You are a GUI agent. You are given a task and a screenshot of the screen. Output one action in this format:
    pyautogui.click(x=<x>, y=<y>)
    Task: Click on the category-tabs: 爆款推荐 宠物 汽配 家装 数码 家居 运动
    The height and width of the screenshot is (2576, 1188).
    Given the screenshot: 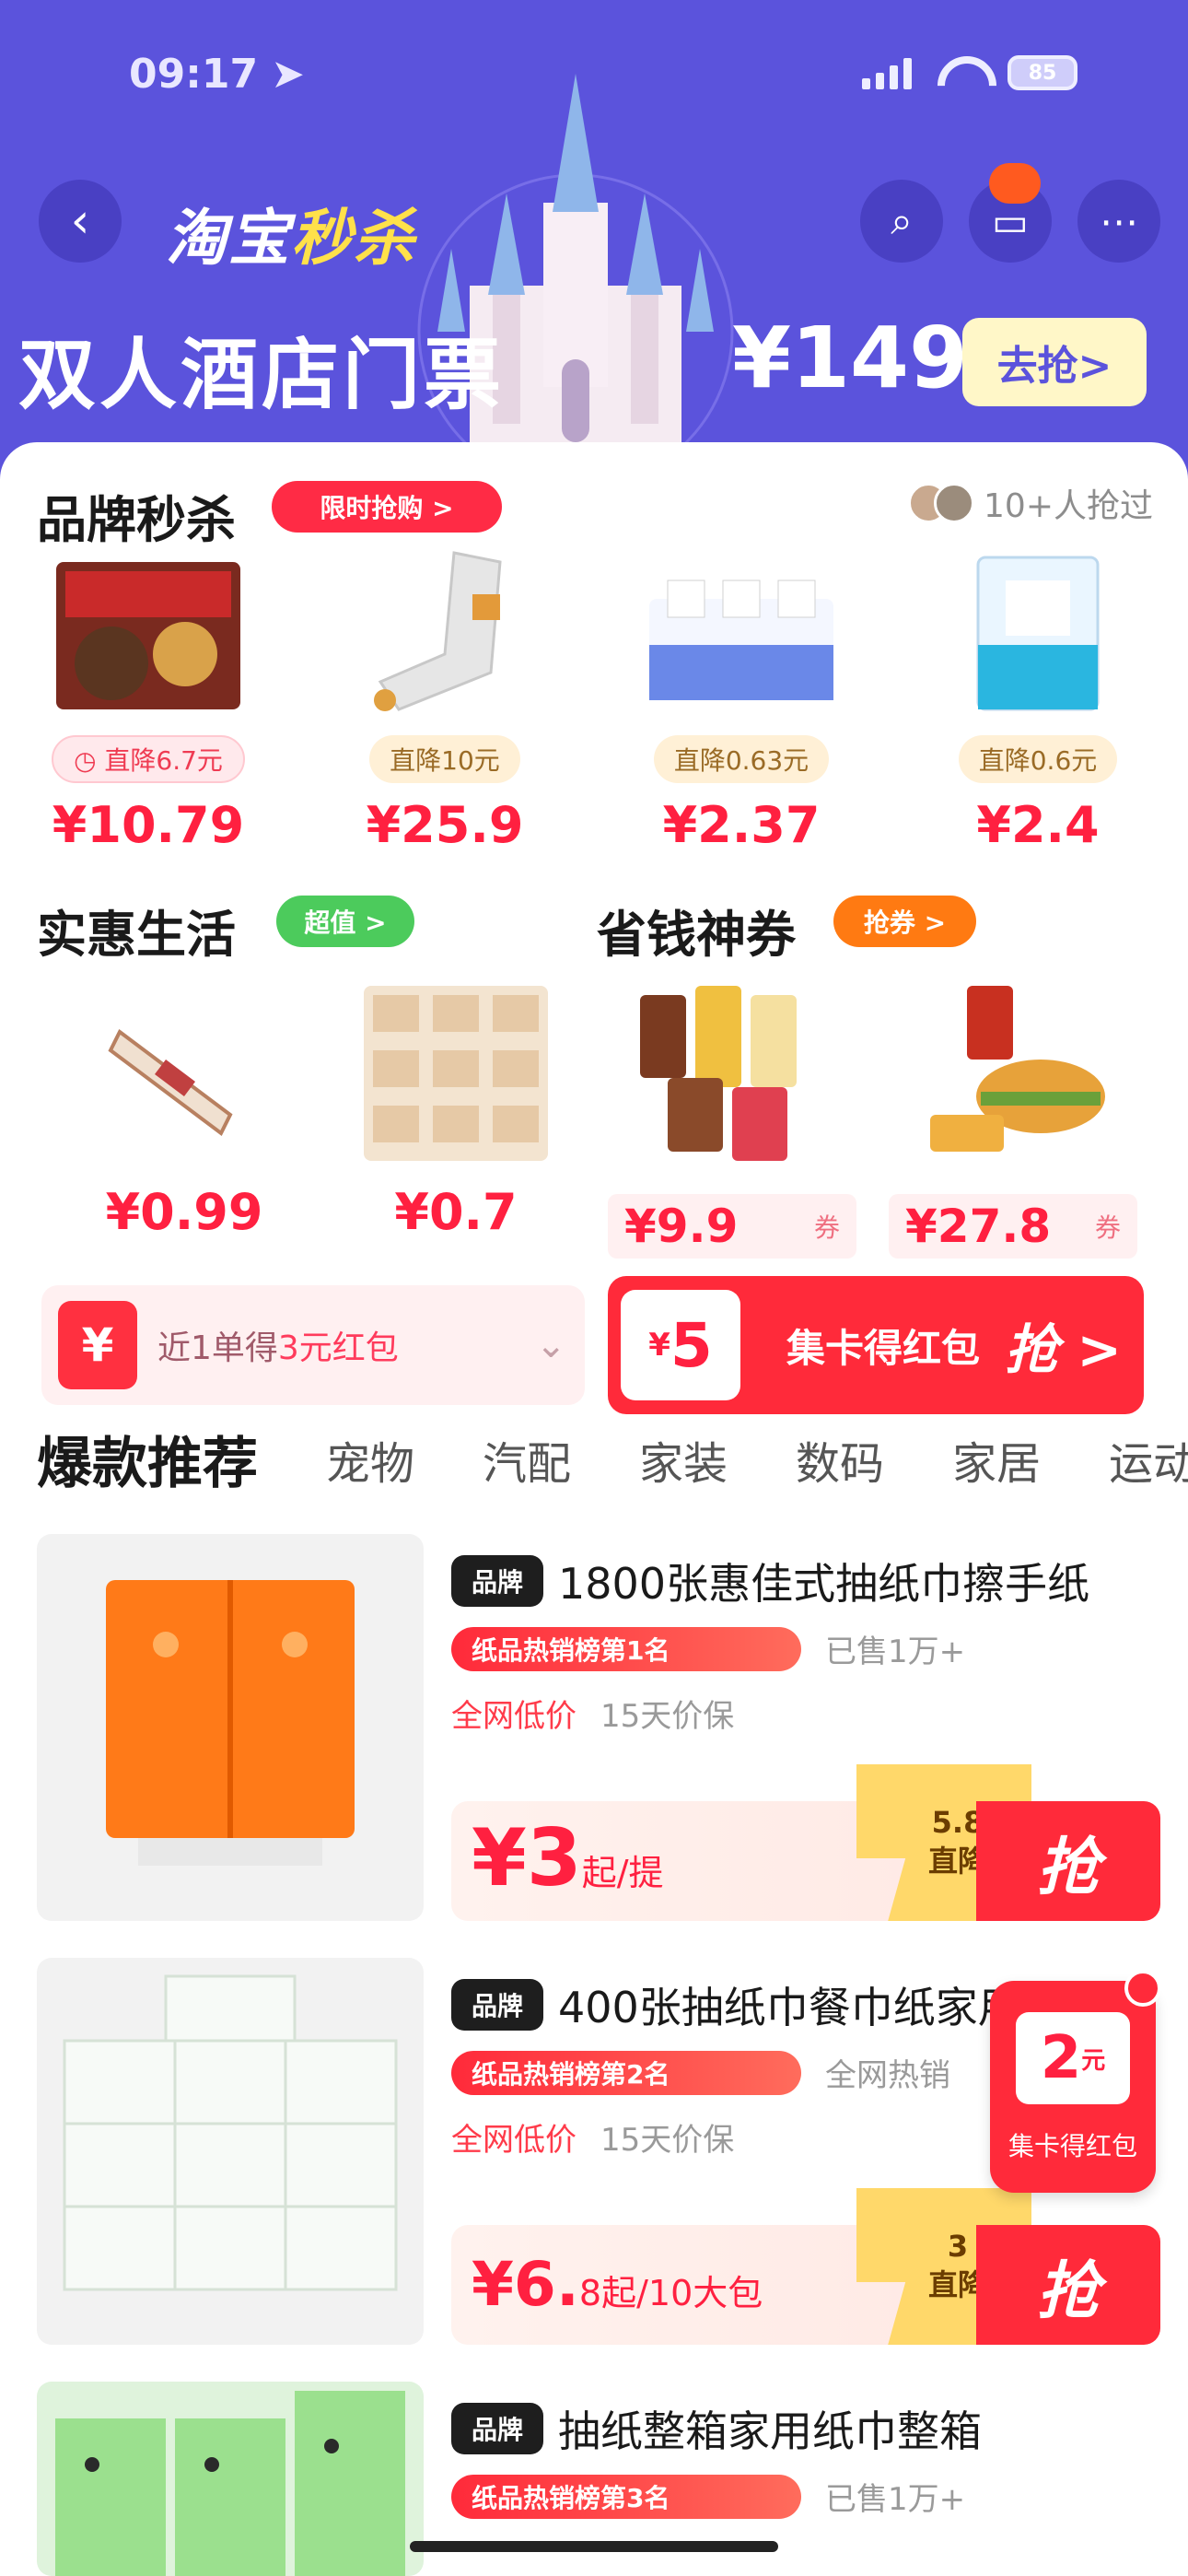 What is the action you would take?
    pyautogui.click(x=612, y=1459)
    